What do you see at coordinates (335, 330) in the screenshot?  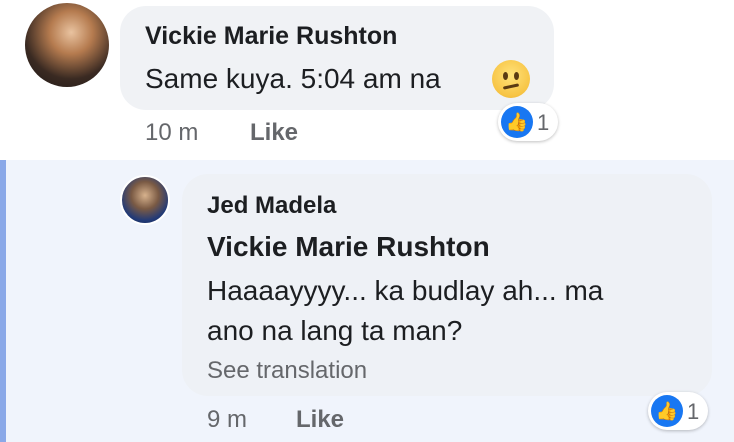 I see `reply-text-line-2: ano na lang ta man?` at bounding box center [335, 330].